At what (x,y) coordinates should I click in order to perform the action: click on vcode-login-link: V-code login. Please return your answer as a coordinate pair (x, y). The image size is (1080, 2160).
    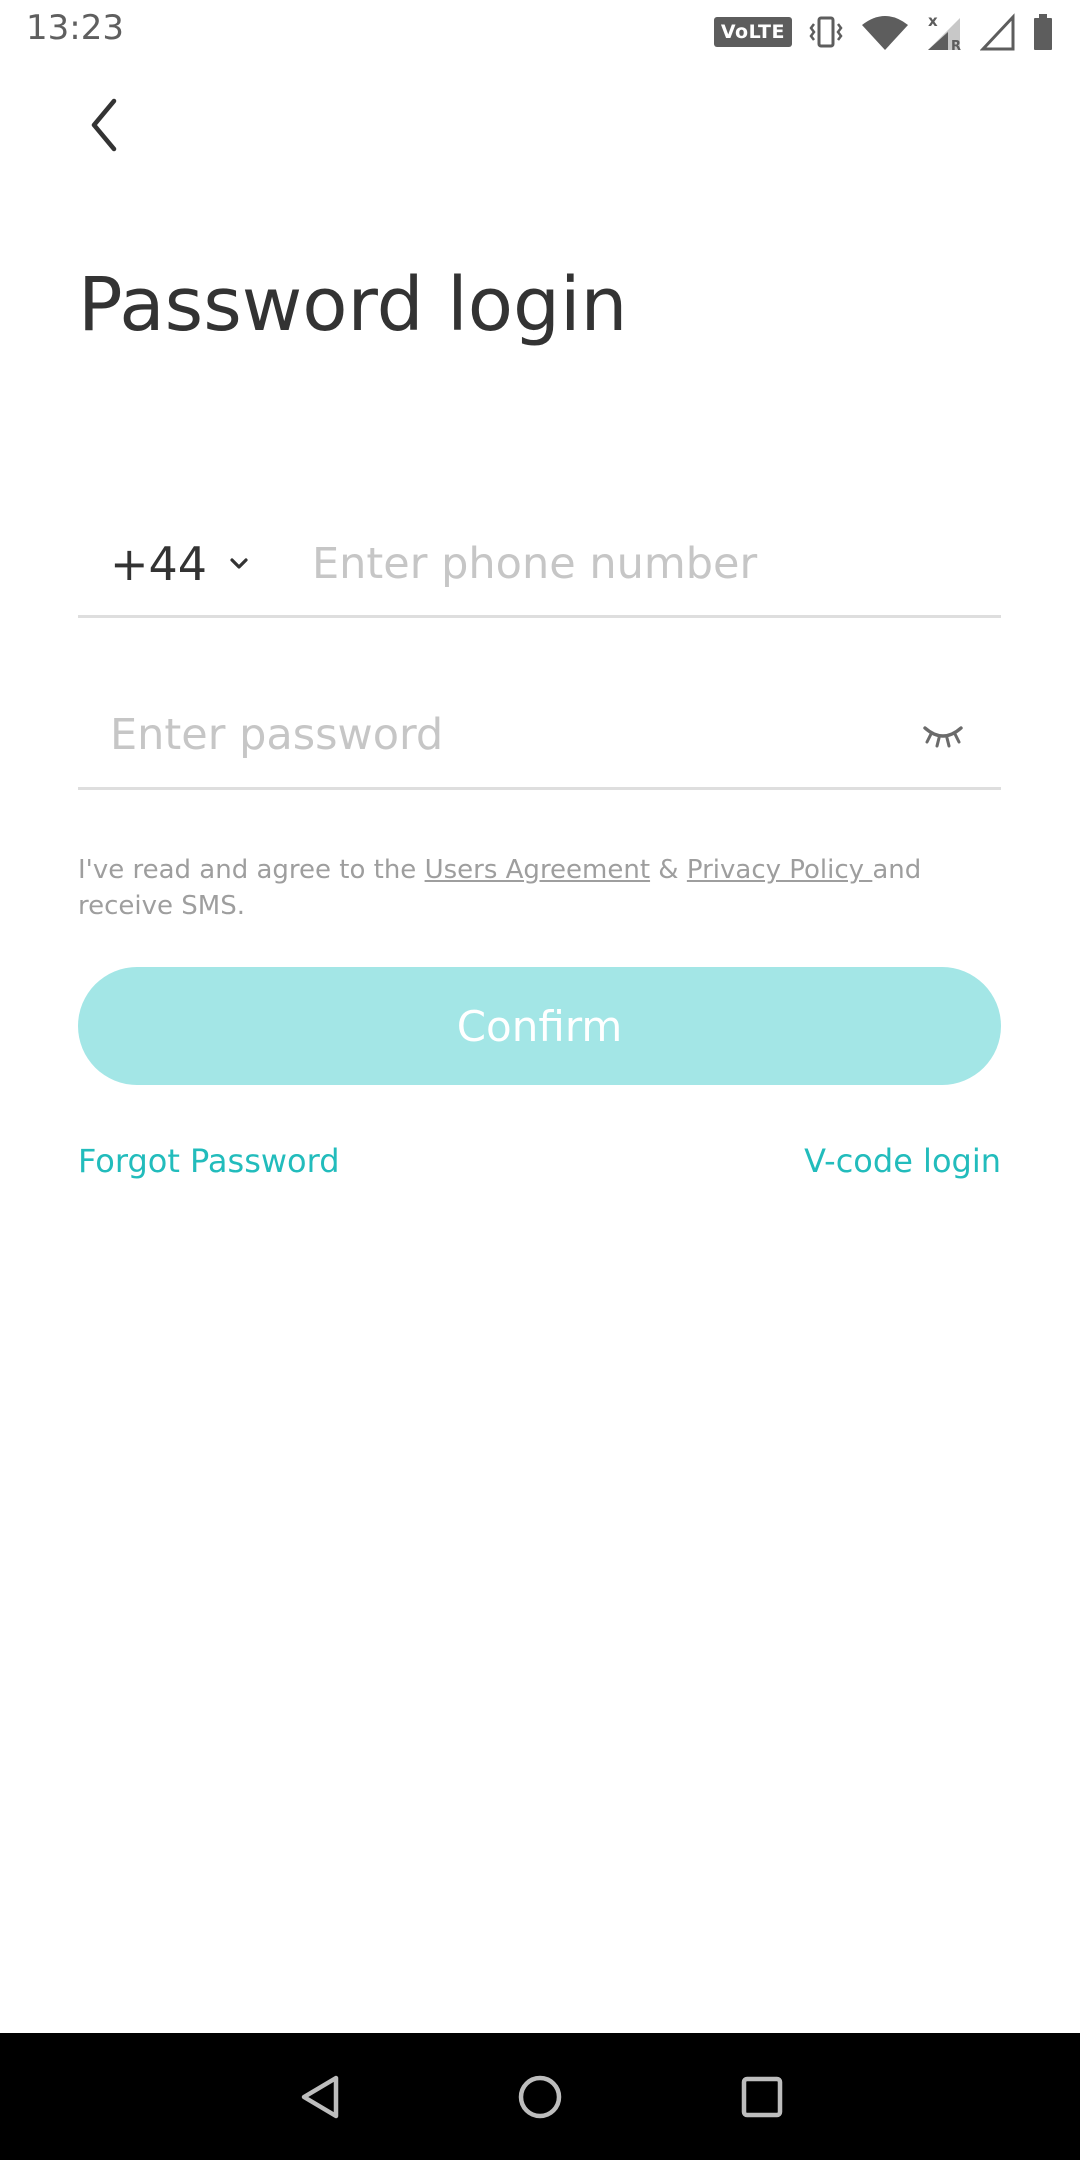
    Looking at the image, I should click on (902, 1161).